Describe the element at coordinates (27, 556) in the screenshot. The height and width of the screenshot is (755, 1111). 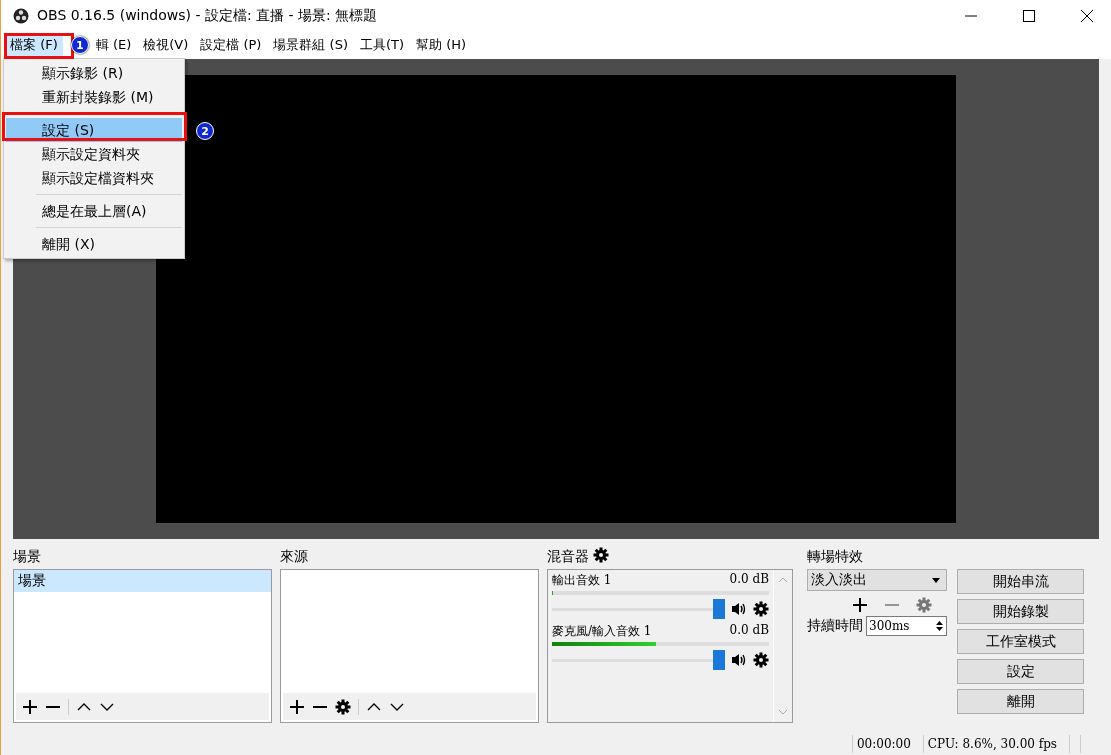
I see `panel-title: 場景` at that location.